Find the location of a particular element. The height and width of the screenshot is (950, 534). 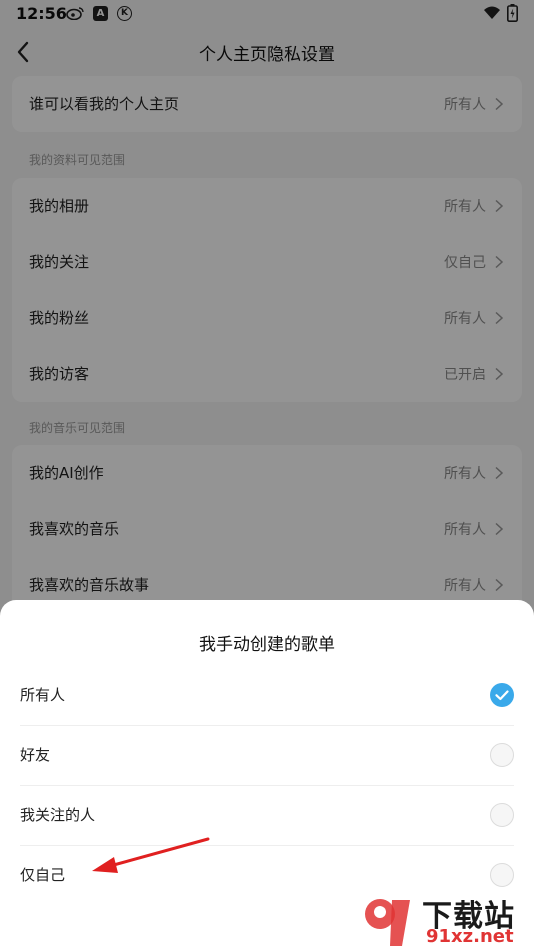

watermark-logo-icon is located at coordinates (387, 922).